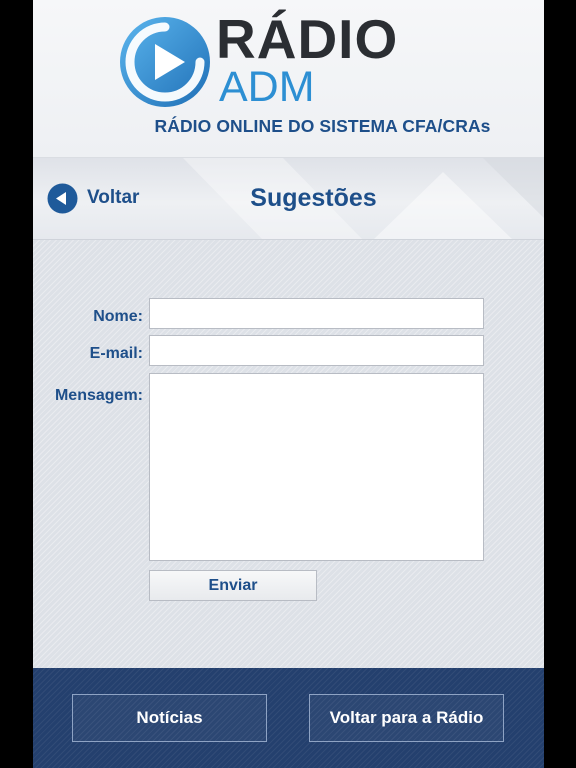 This screenshot has width=576, height=768. What do you see at coordinates (316, 467) in the screenshot?
I see `message-textarea` at bounding box center [316, 467].